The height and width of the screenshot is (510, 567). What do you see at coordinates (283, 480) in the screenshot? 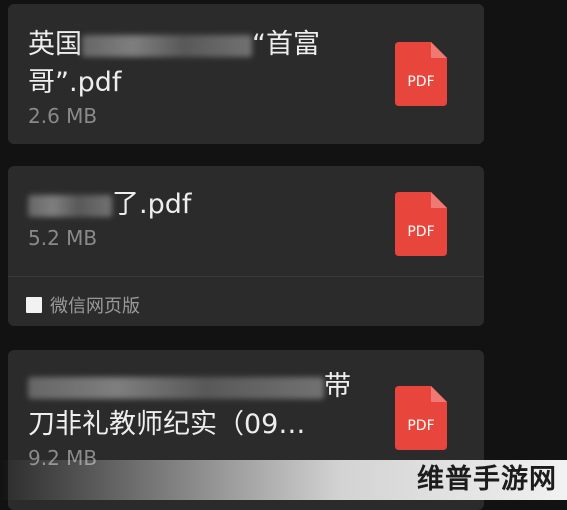
I see `watermark: 维普手游网` at bounding box center [283, 480].